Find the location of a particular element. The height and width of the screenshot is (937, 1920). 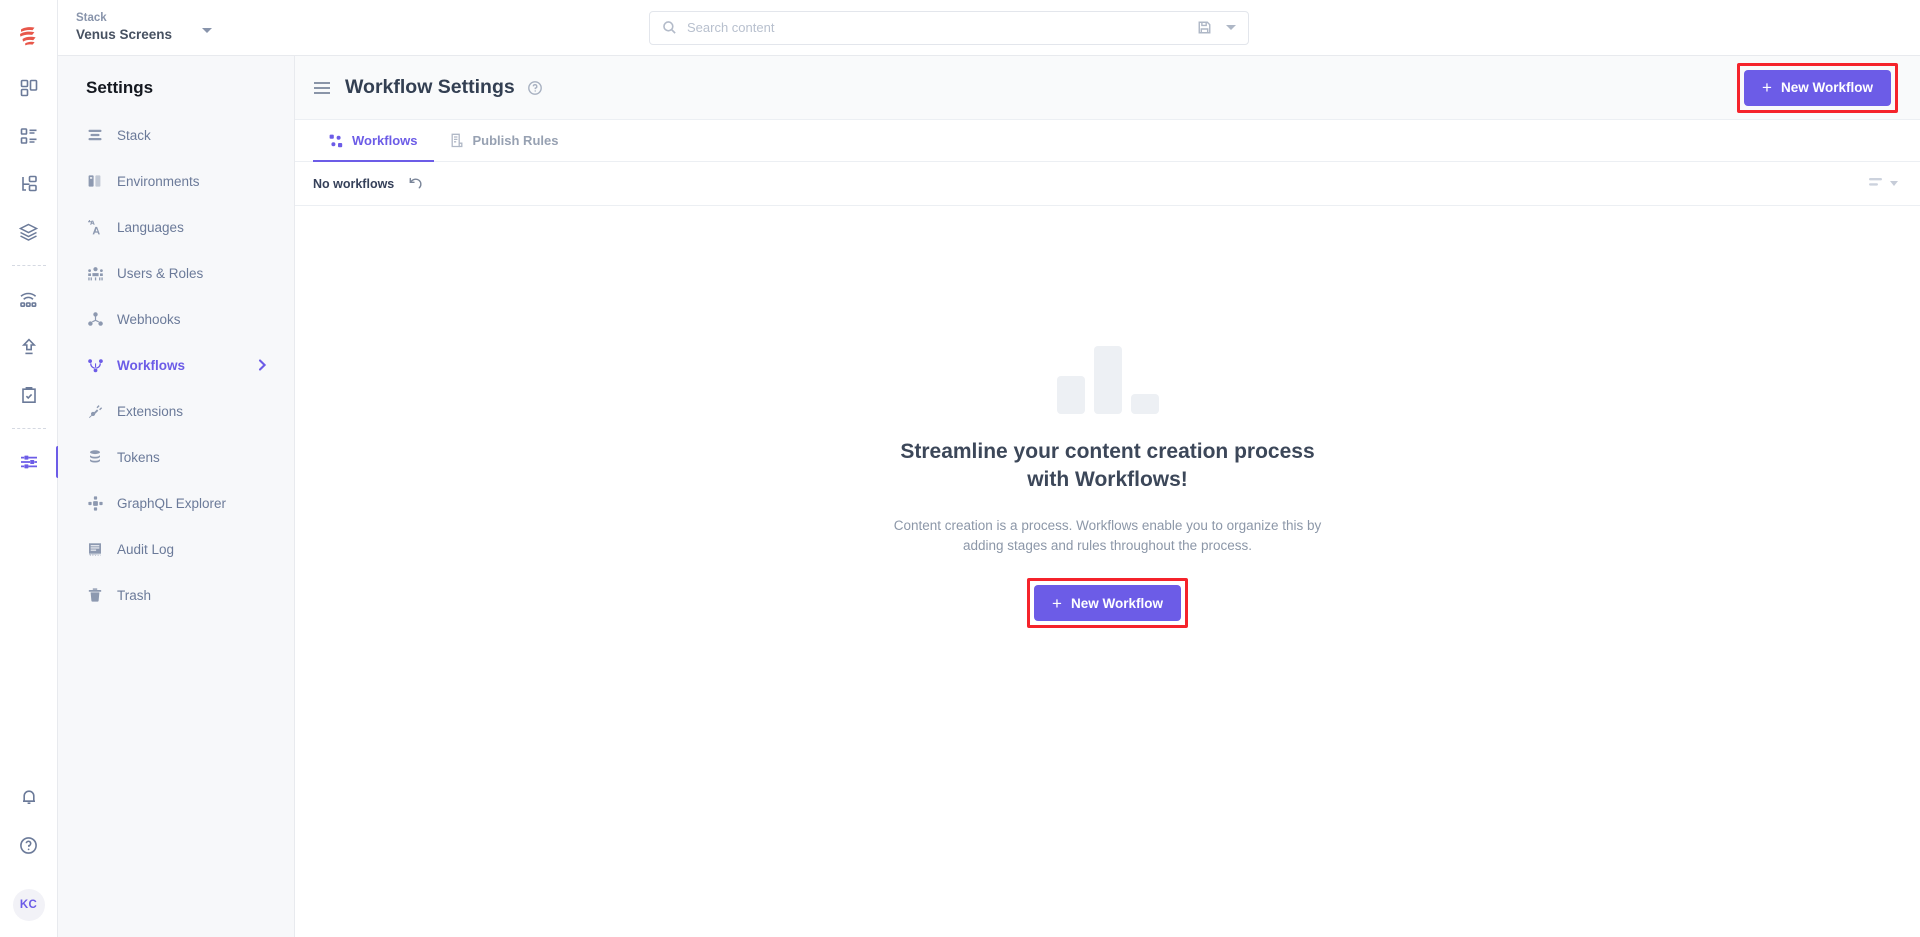

page-title: Workflow Settings is located at coordinates (430, 87).